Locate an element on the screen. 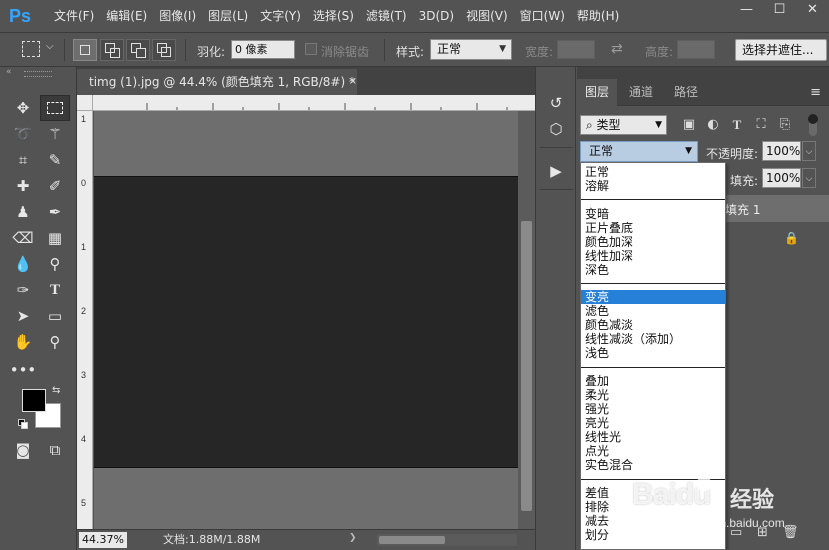  subtract-from-selection-button is located at coordinates (138, 50).